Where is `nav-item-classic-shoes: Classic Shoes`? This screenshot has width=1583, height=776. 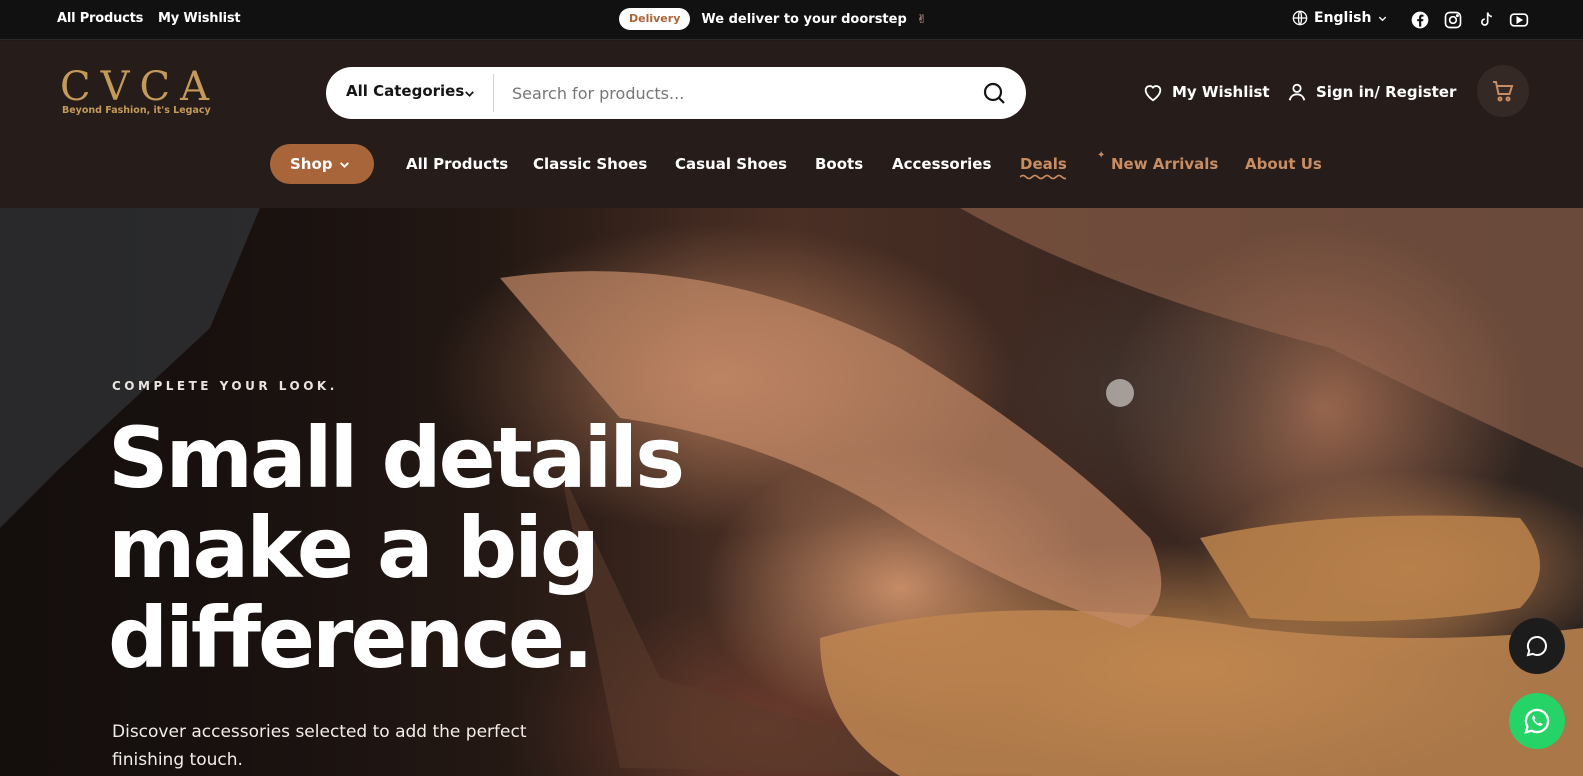
nav-item-classic-shoes: Classic Shoes is located at coordinates (590, 164).